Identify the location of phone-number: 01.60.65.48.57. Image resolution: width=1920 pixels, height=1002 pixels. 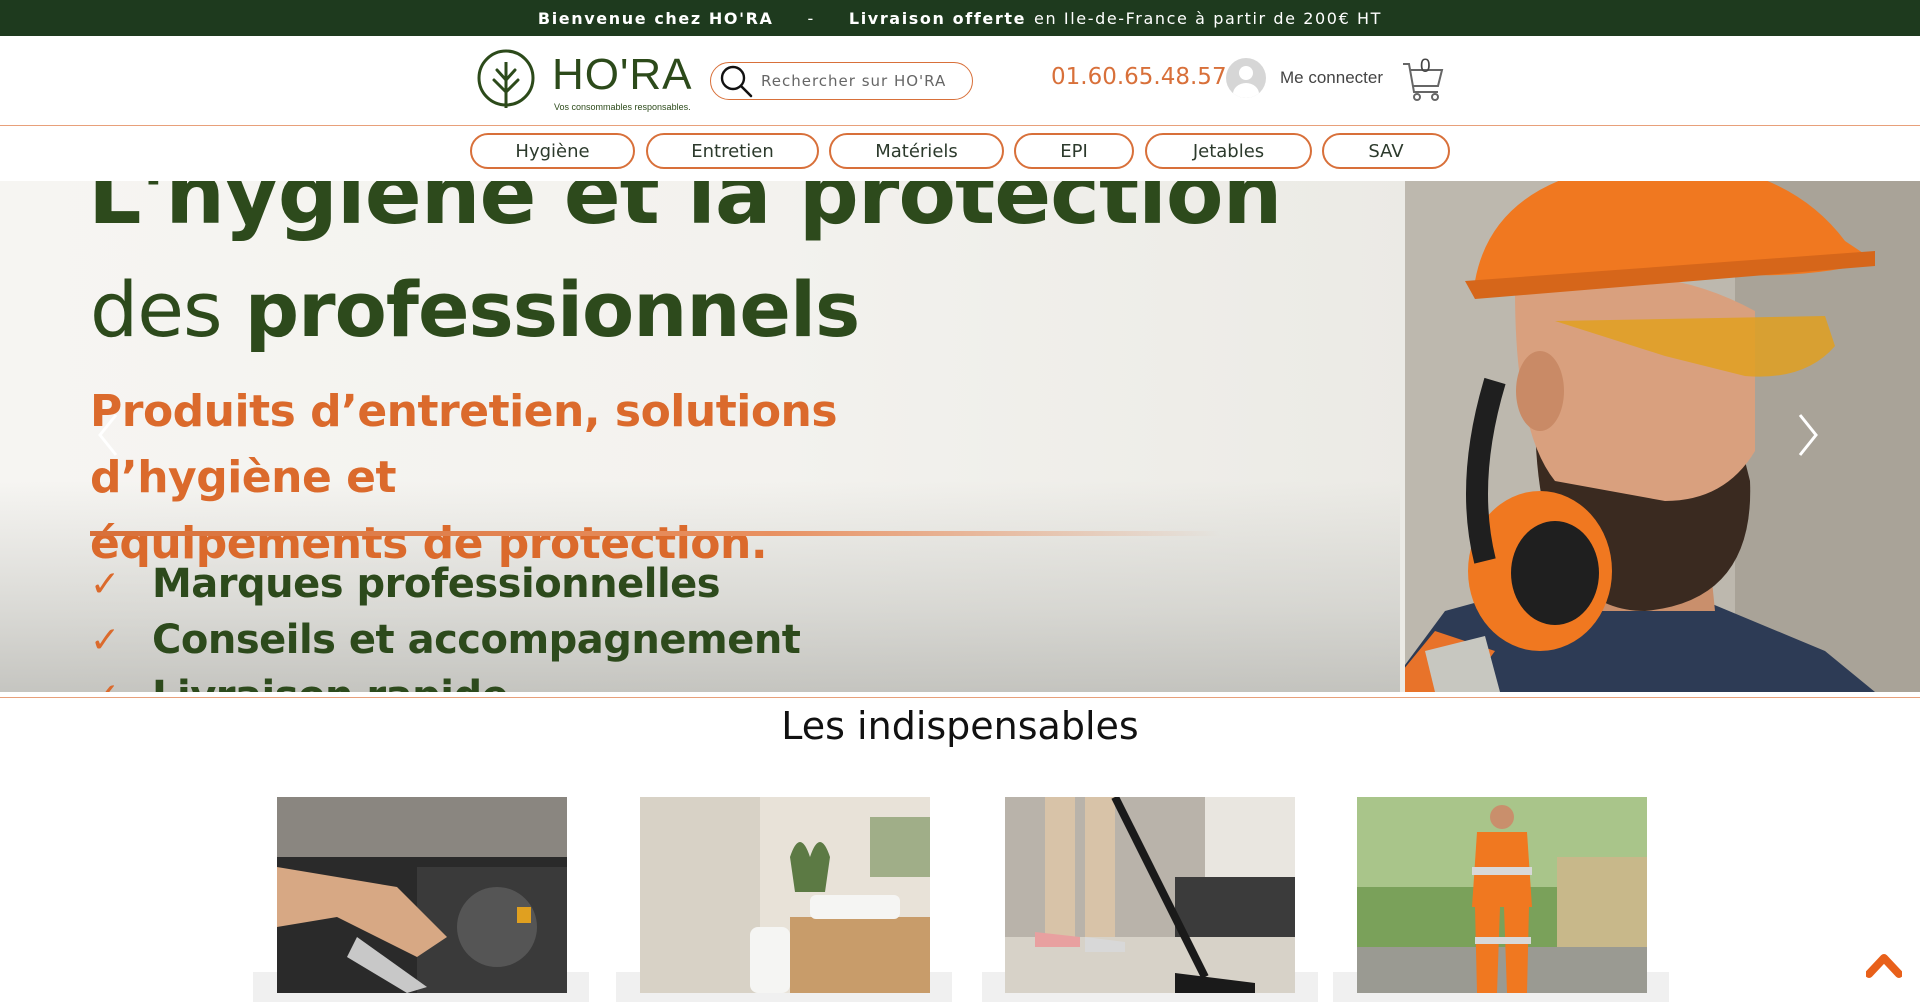
(1139, 77).